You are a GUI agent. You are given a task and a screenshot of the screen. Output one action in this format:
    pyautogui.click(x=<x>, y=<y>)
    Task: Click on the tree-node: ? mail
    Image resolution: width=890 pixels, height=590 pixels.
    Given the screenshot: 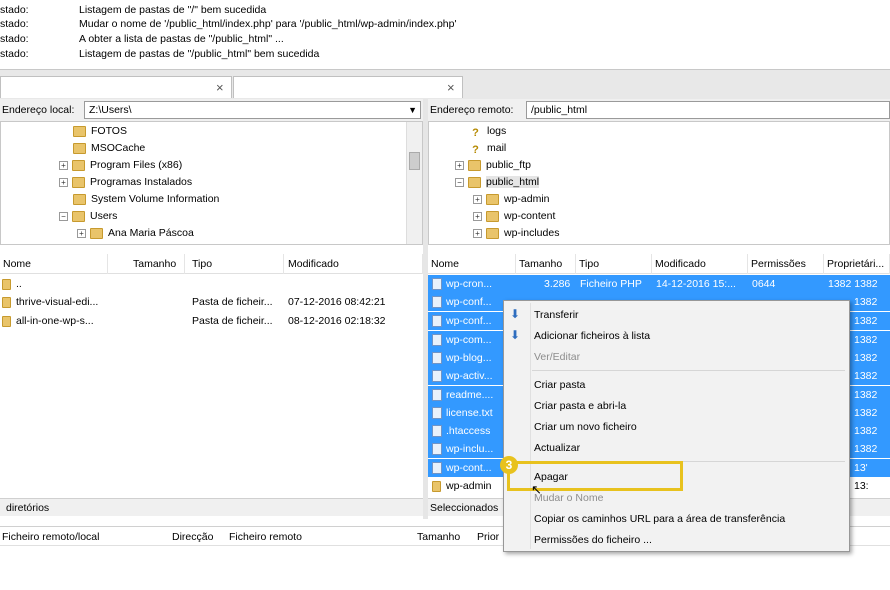 What is the action you would take?
    pyautogui.click(x=487, y=148)
    